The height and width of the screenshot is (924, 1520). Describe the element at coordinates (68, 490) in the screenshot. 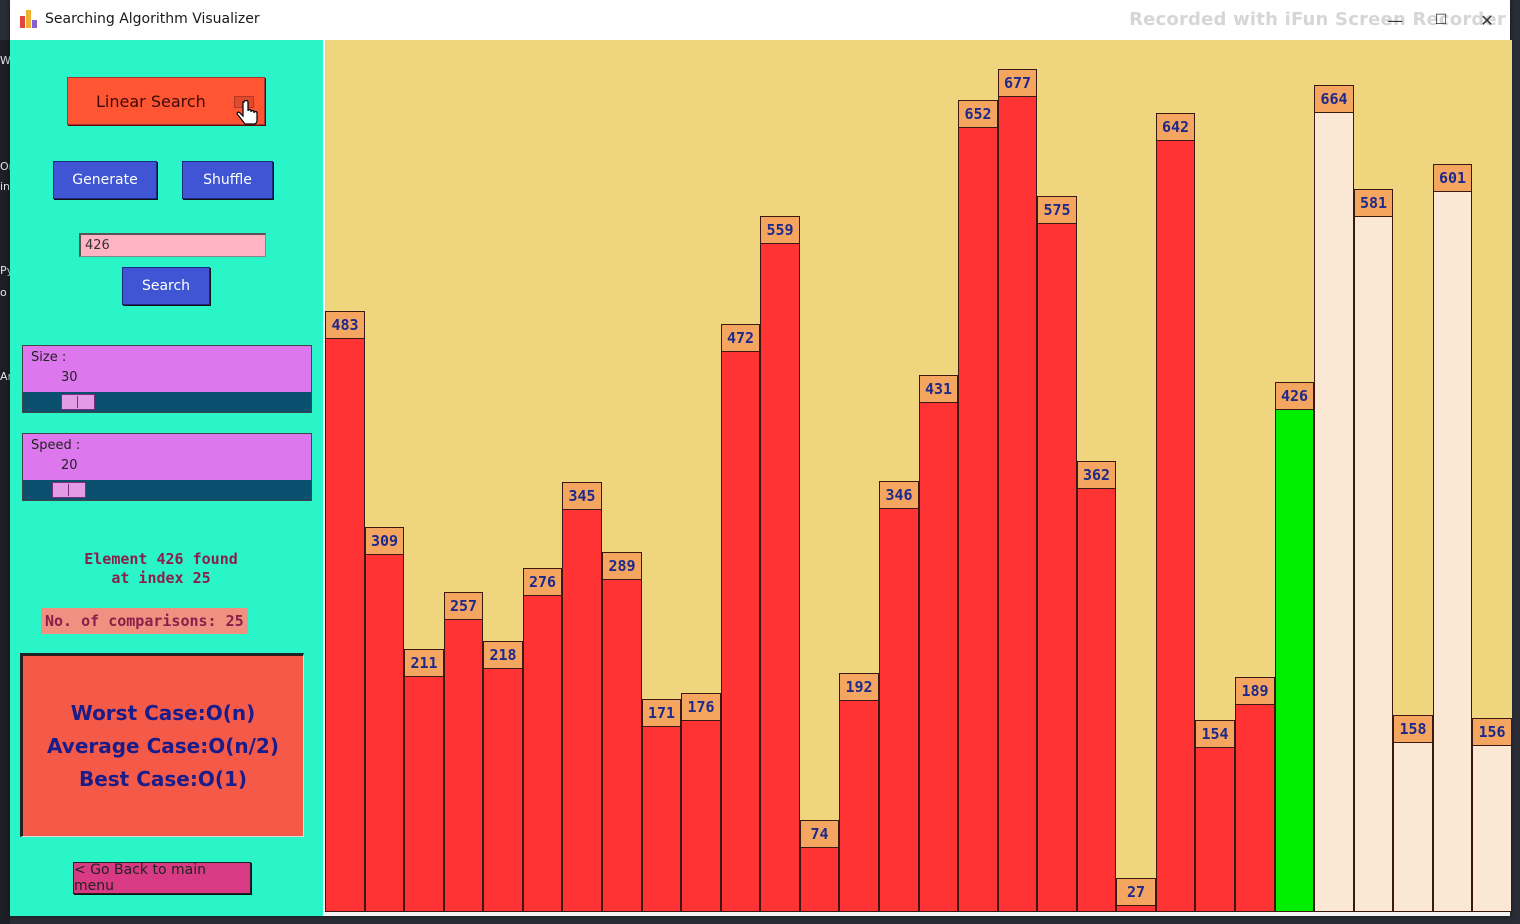

I see `speed-slider-thumb` at that location.